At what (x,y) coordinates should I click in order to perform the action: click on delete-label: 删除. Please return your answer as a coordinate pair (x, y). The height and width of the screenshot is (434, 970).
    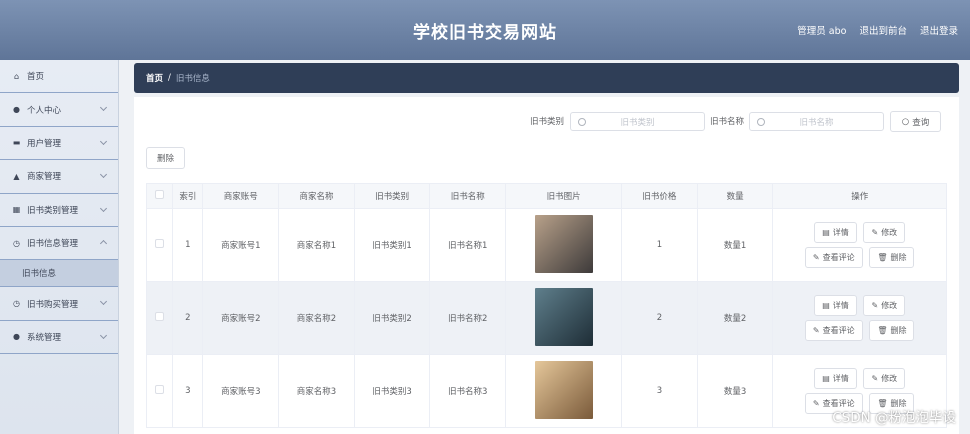
    Looking at the image, I should click on (898, 257).